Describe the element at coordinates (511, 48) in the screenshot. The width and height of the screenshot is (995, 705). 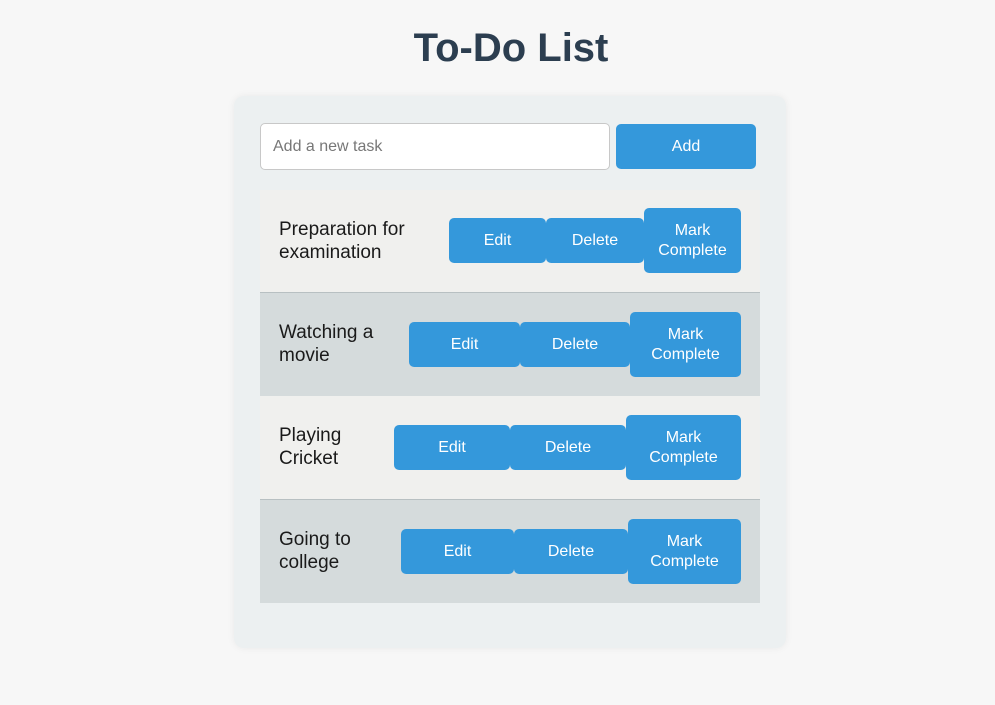
I see `page-title: To-Do List` at that location.